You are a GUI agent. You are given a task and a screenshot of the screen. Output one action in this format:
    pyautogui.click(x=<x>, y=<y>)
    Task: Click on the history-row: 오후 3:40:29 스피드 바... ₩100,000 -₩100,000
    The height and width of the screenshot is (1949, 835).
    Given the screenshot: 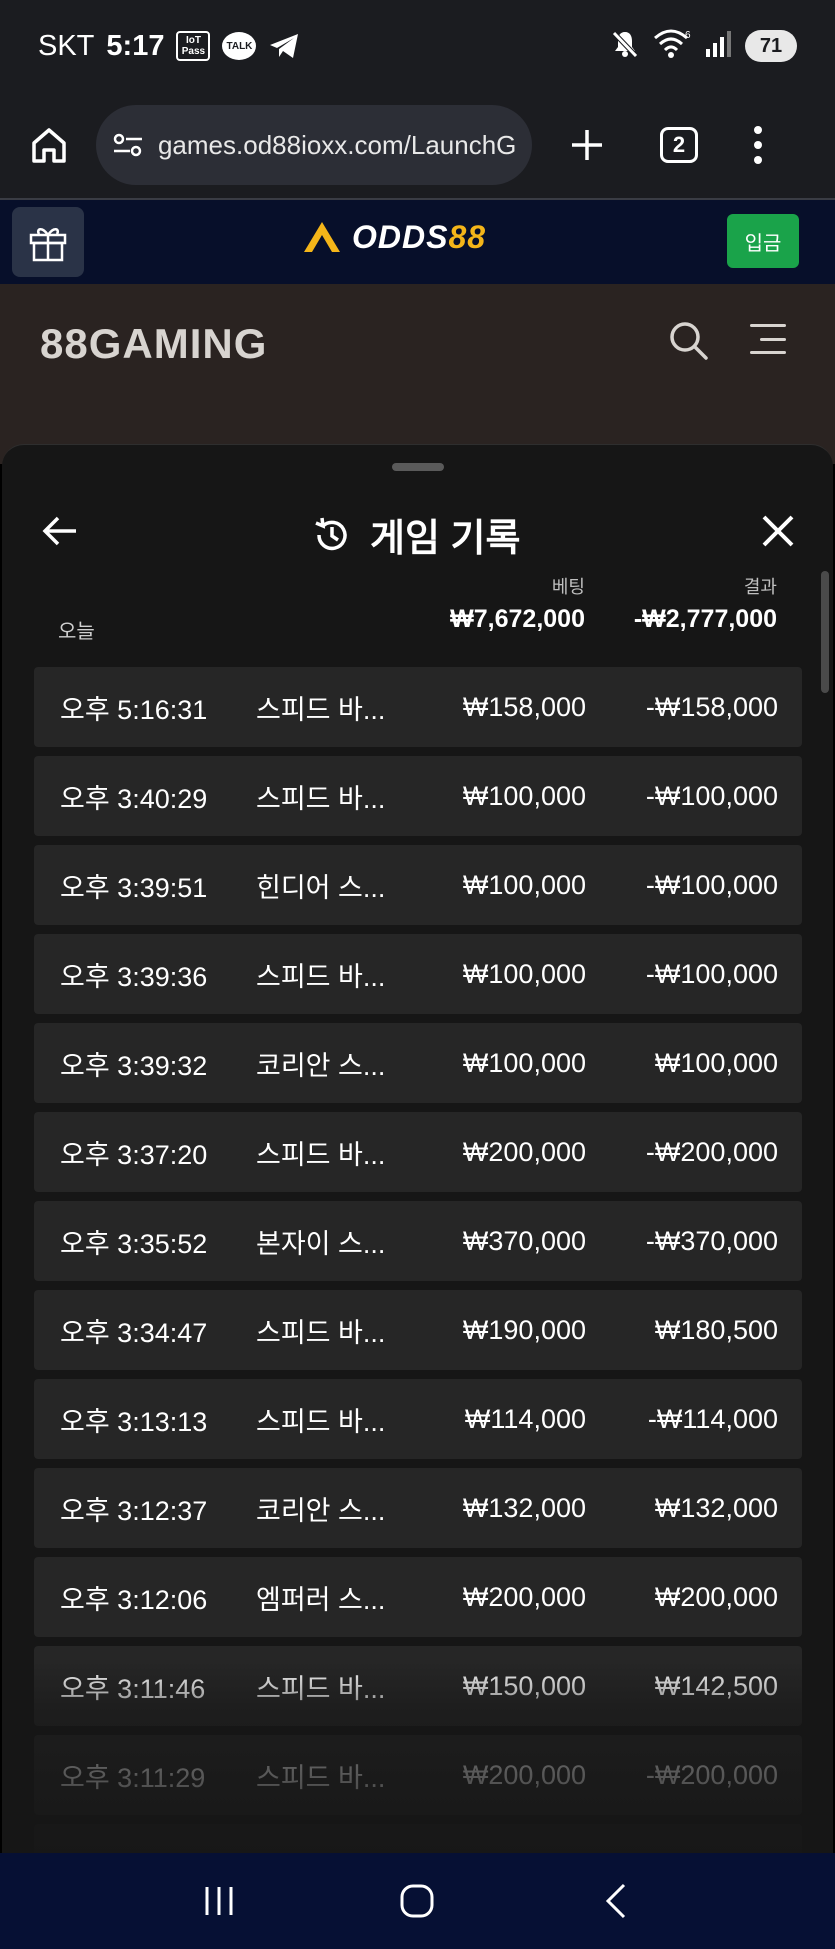 What is the action you would take?
    pyautogui.click(x=418, y=796)
    